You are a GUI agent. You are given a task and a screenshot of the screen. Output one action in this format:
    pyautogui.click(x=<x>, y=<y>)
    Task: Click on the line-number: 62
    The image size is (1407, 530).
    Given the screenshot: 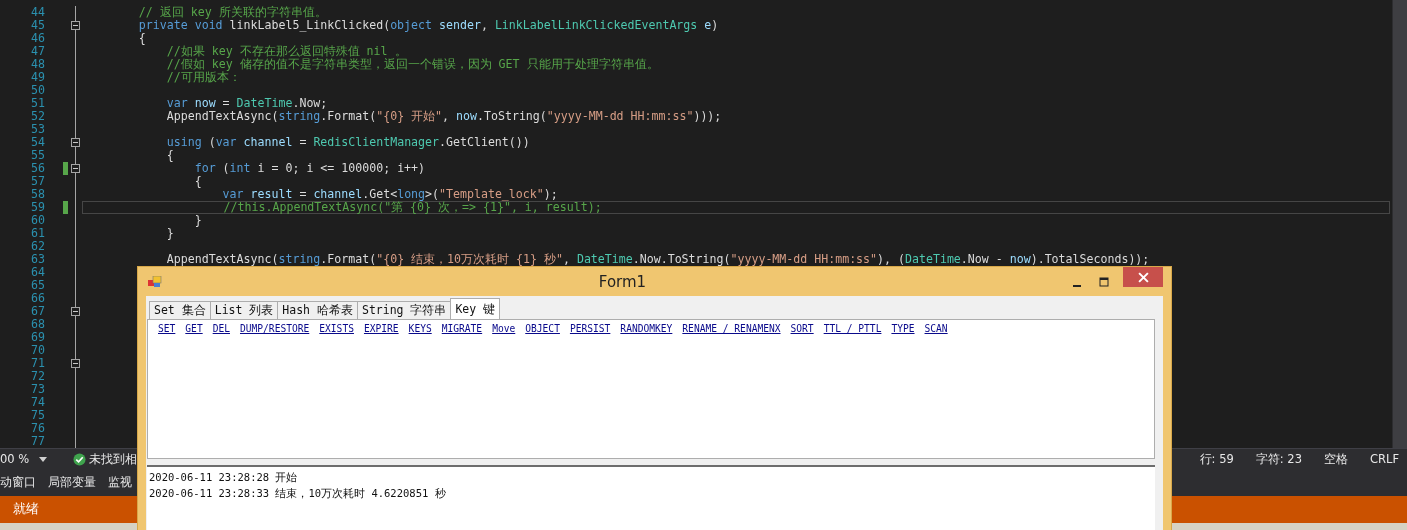 What is the action you would take?
    pyautogui.click(x=37, y=246)
    